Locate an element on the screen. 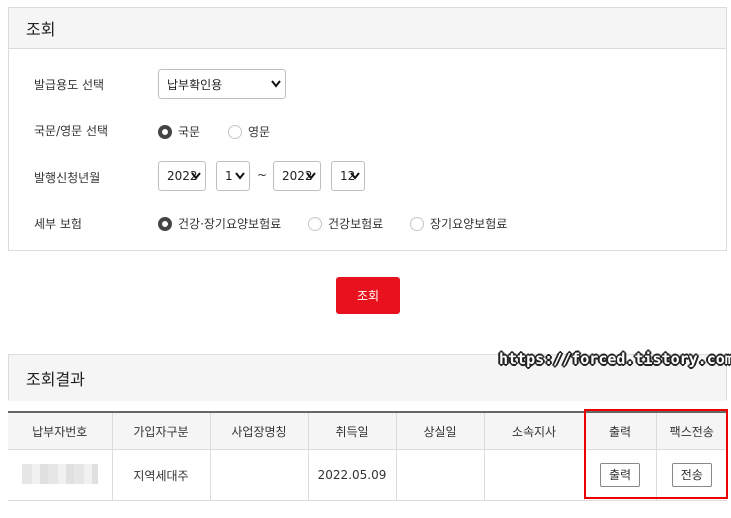 The width and height of the screenshot is (731, 518). from-month-value: 1 is located at coordinates (229, 176).